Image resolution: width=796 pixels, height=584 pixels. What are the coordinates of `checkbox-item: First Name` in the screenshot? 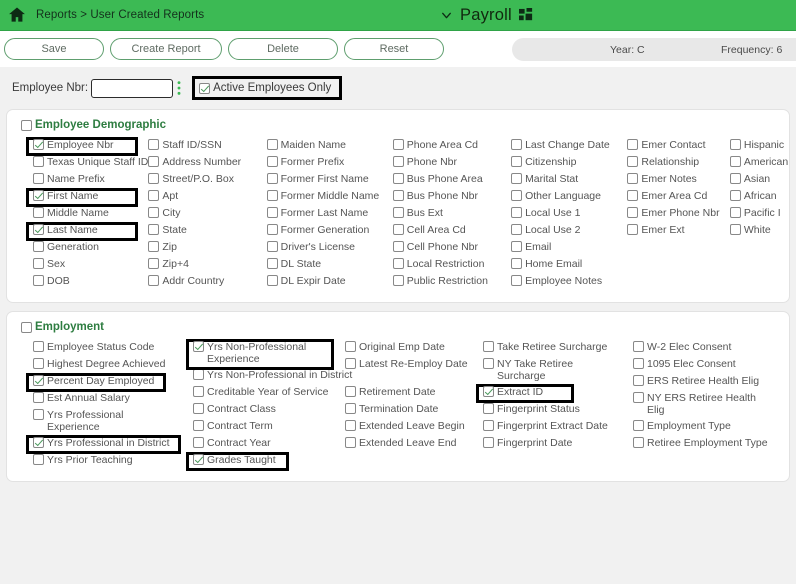 It's located at (86, 197).